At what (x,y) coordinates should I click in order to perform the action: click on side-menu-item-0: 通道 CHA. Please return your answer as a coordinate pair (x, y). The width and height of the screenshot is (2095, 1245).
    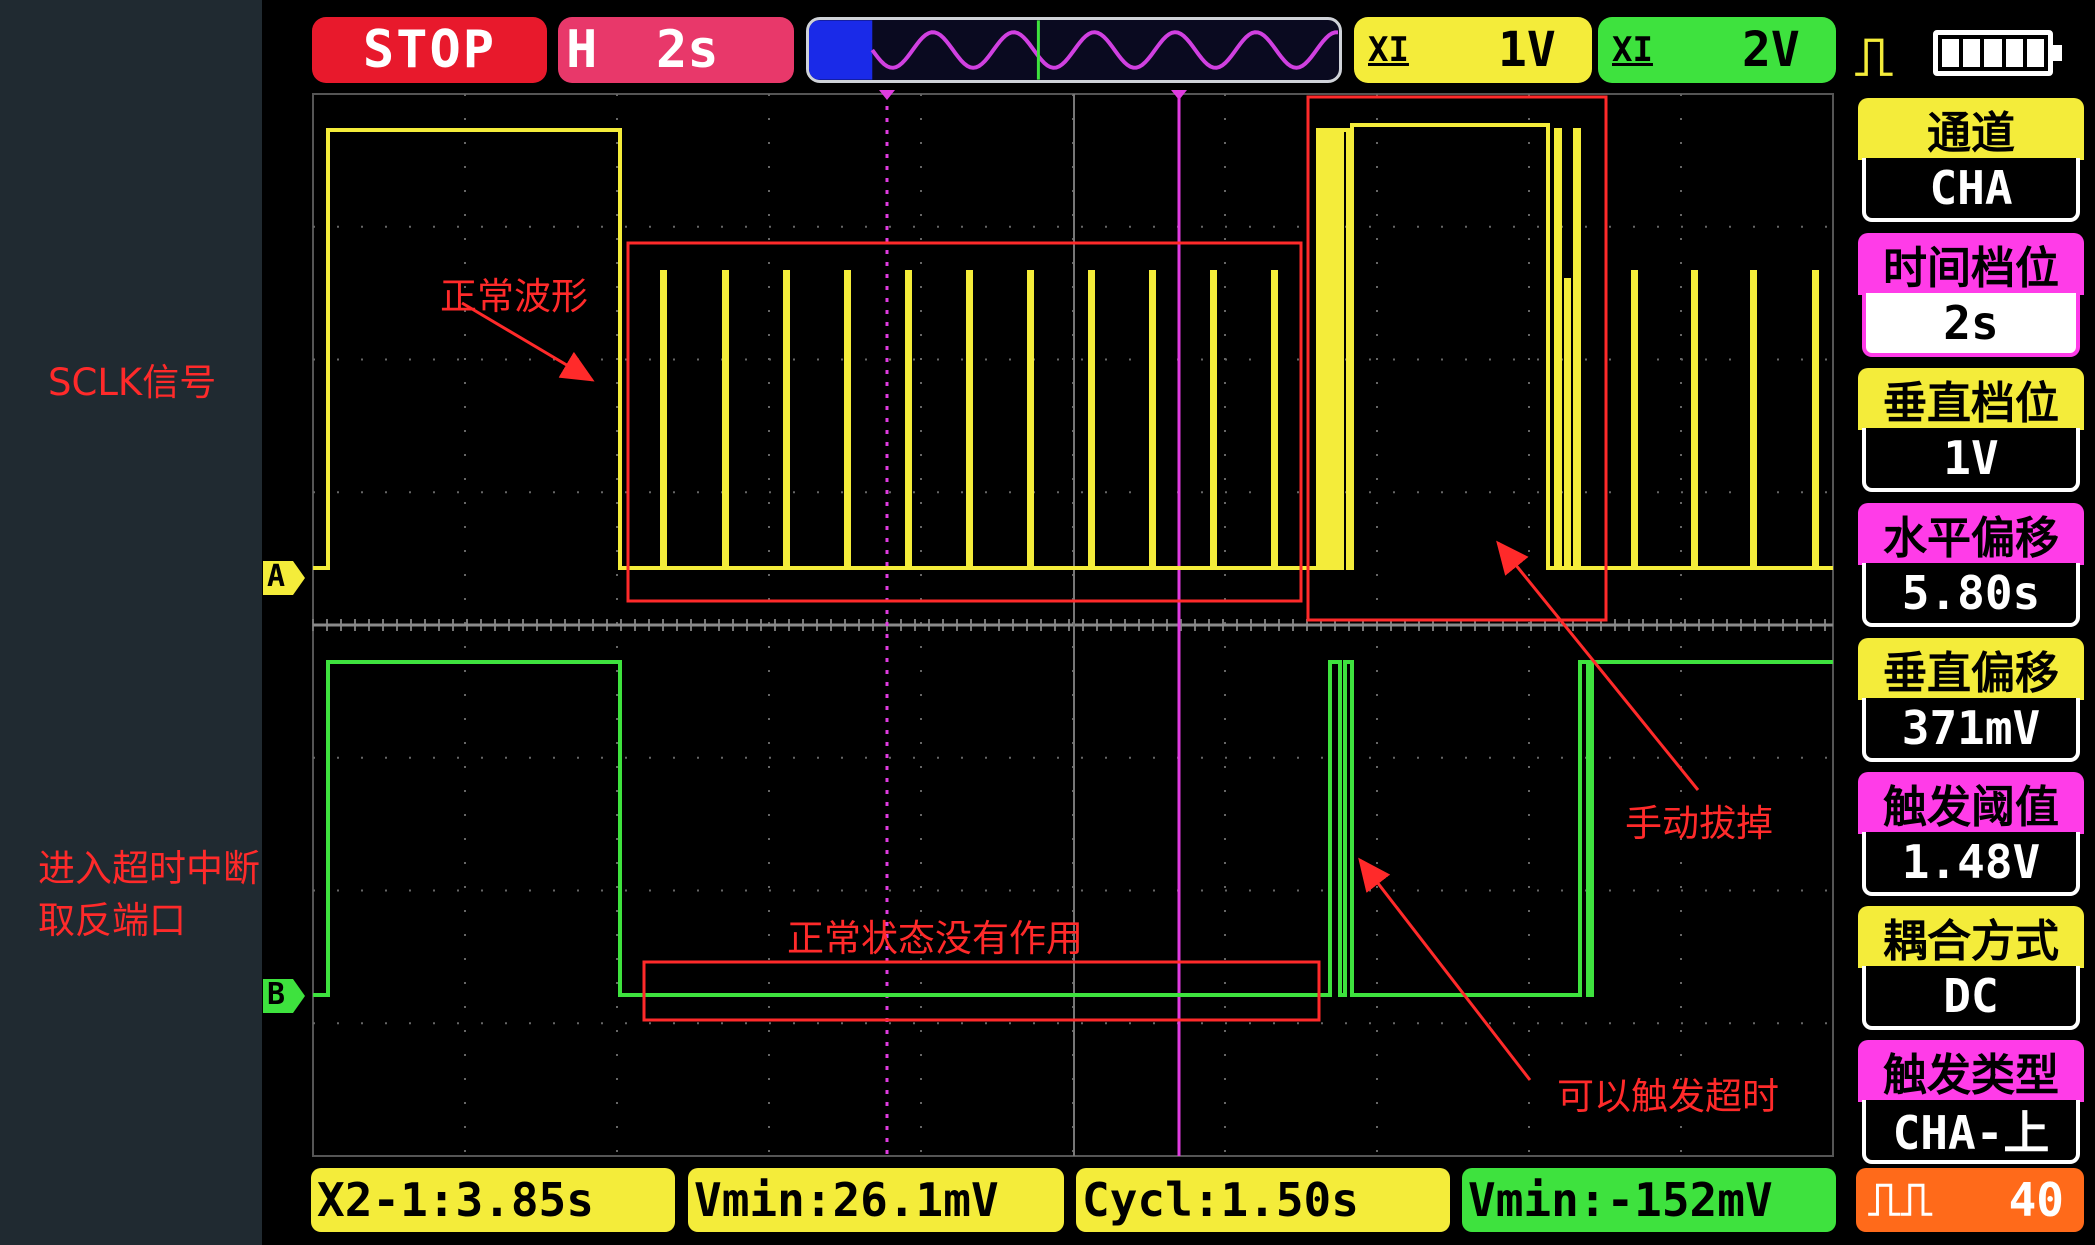
    Looking at the image, I should click on (1971, 161).